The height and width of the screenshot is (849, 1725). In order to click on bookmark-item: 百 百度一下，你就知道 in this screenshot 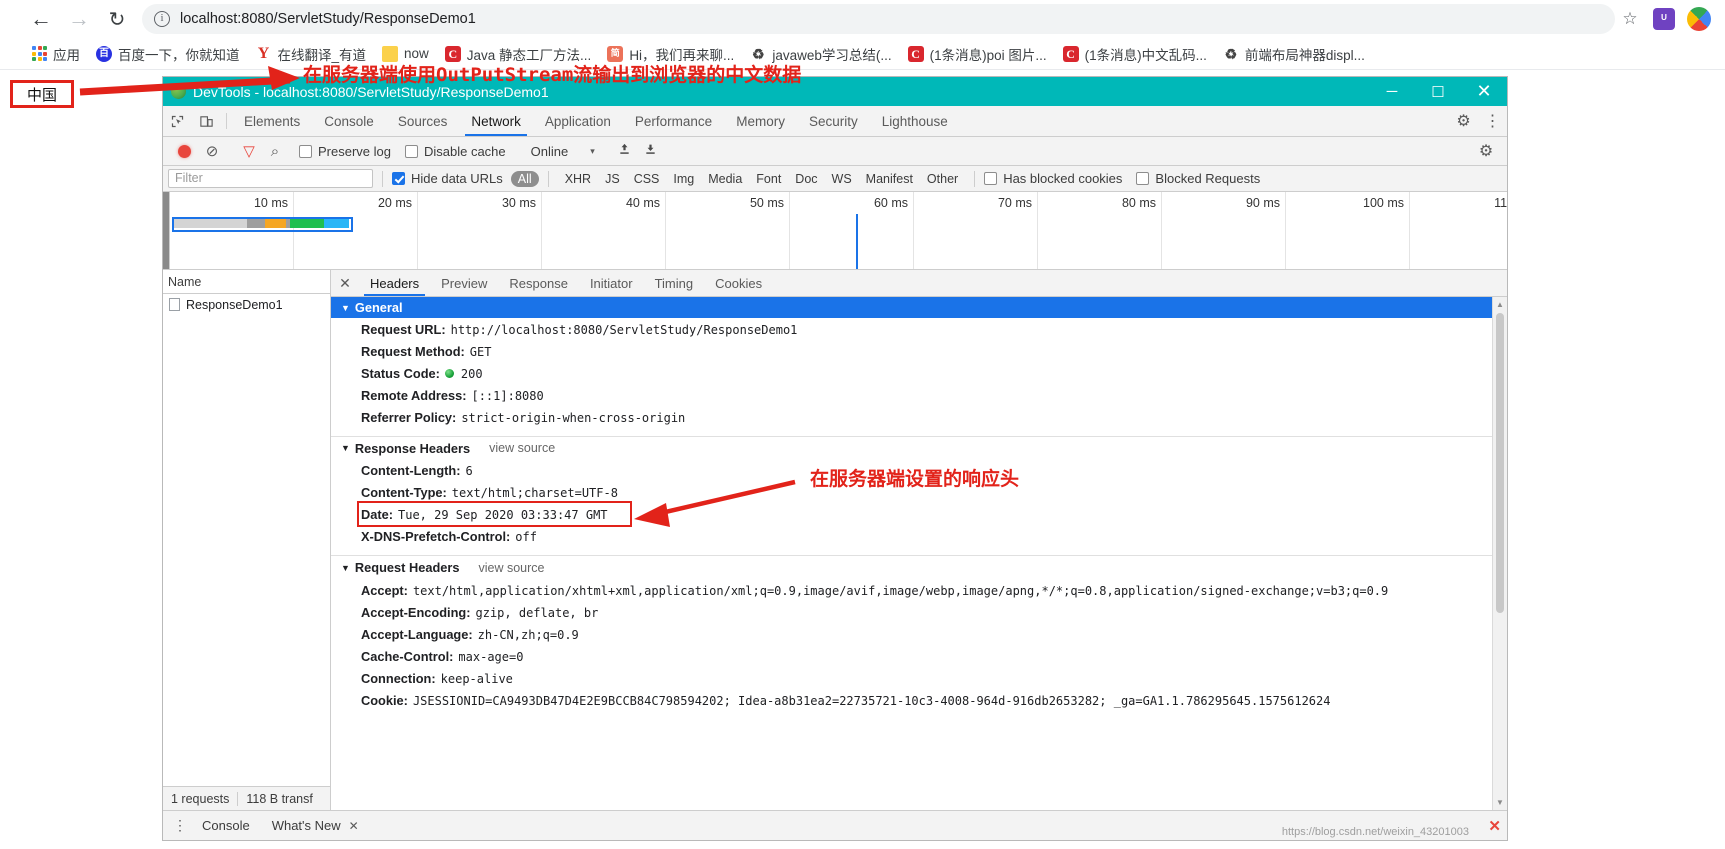, I will do `click(168, 54)`.